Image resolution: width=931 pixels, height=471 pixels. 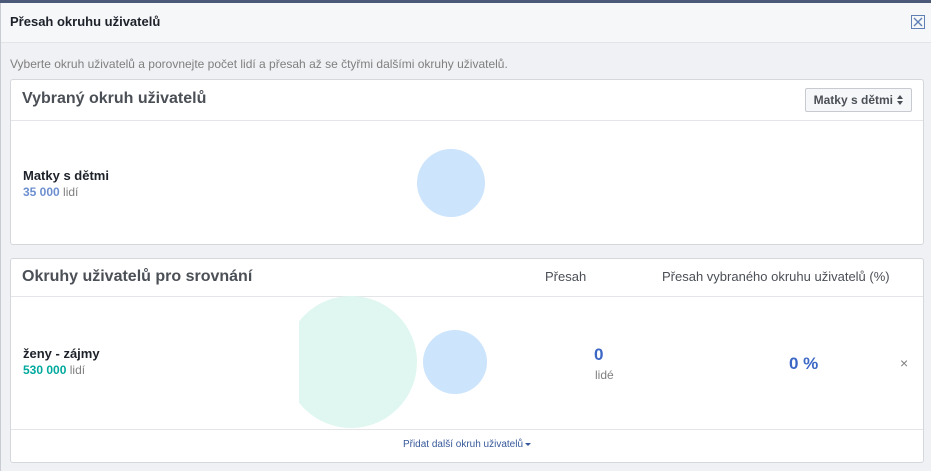 I want to click on overlap-value: 0, so click(x=599, y=354).